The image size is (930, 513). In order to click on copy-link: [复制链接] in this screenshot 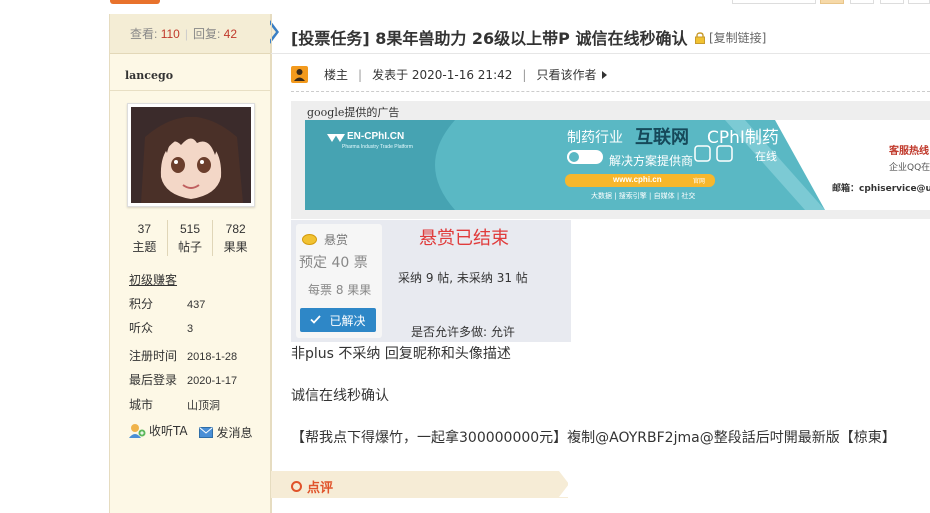, I will do `click(730, 37)`.